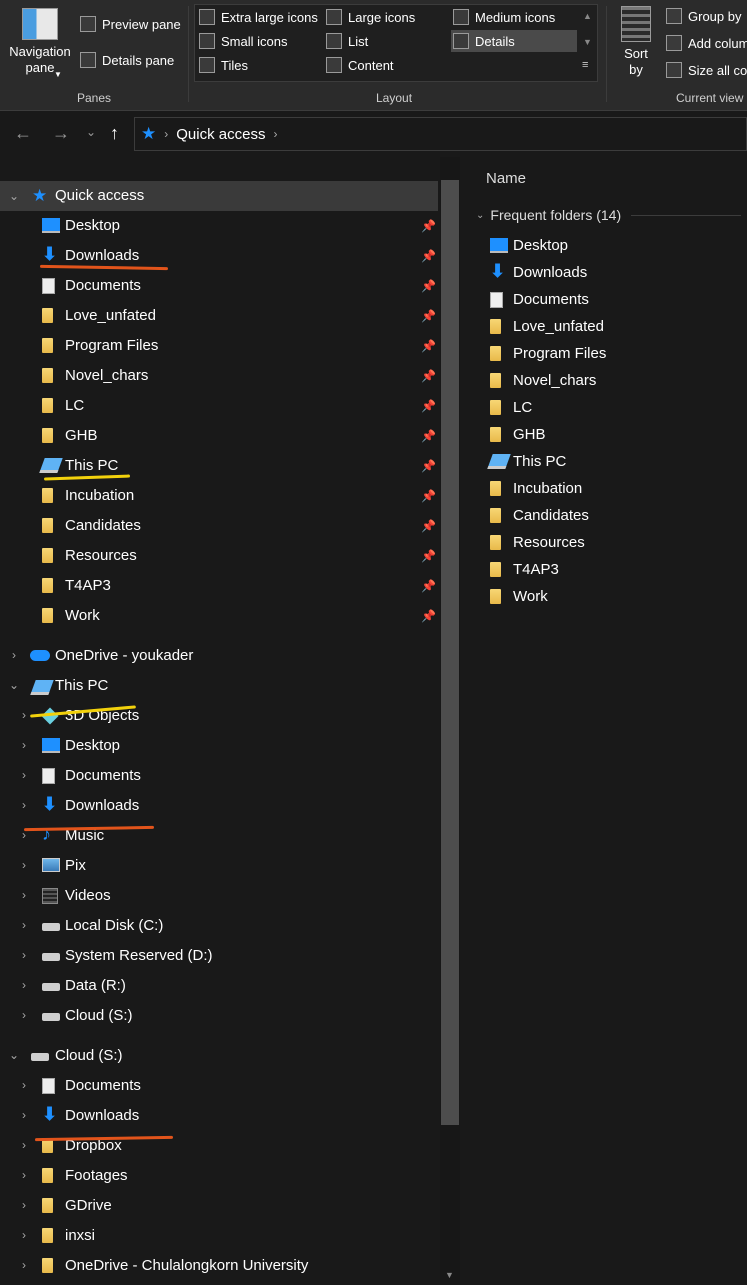  I want to click on file-item-candidates: Candidates, so click(604, 516).